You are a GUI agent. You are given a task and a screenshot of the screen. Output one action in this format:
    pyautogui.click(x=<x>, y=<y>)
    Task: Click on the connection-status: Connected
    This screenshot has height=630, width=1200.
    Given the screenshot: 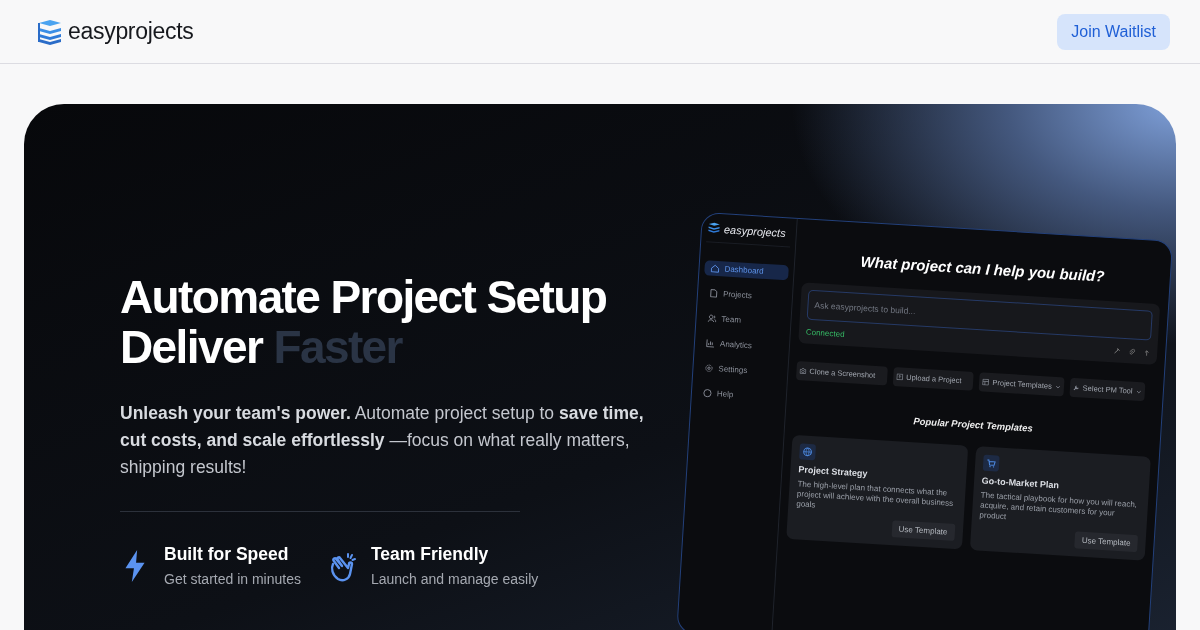 What is the action you would take?
    pyautogui.click(x=825, y=333)
    